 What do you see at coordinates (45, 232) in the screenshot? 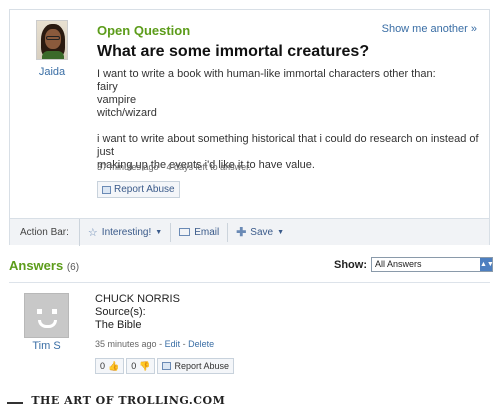
I see `action-bar-label: Action Bar:` at bounding box center [45, 232].